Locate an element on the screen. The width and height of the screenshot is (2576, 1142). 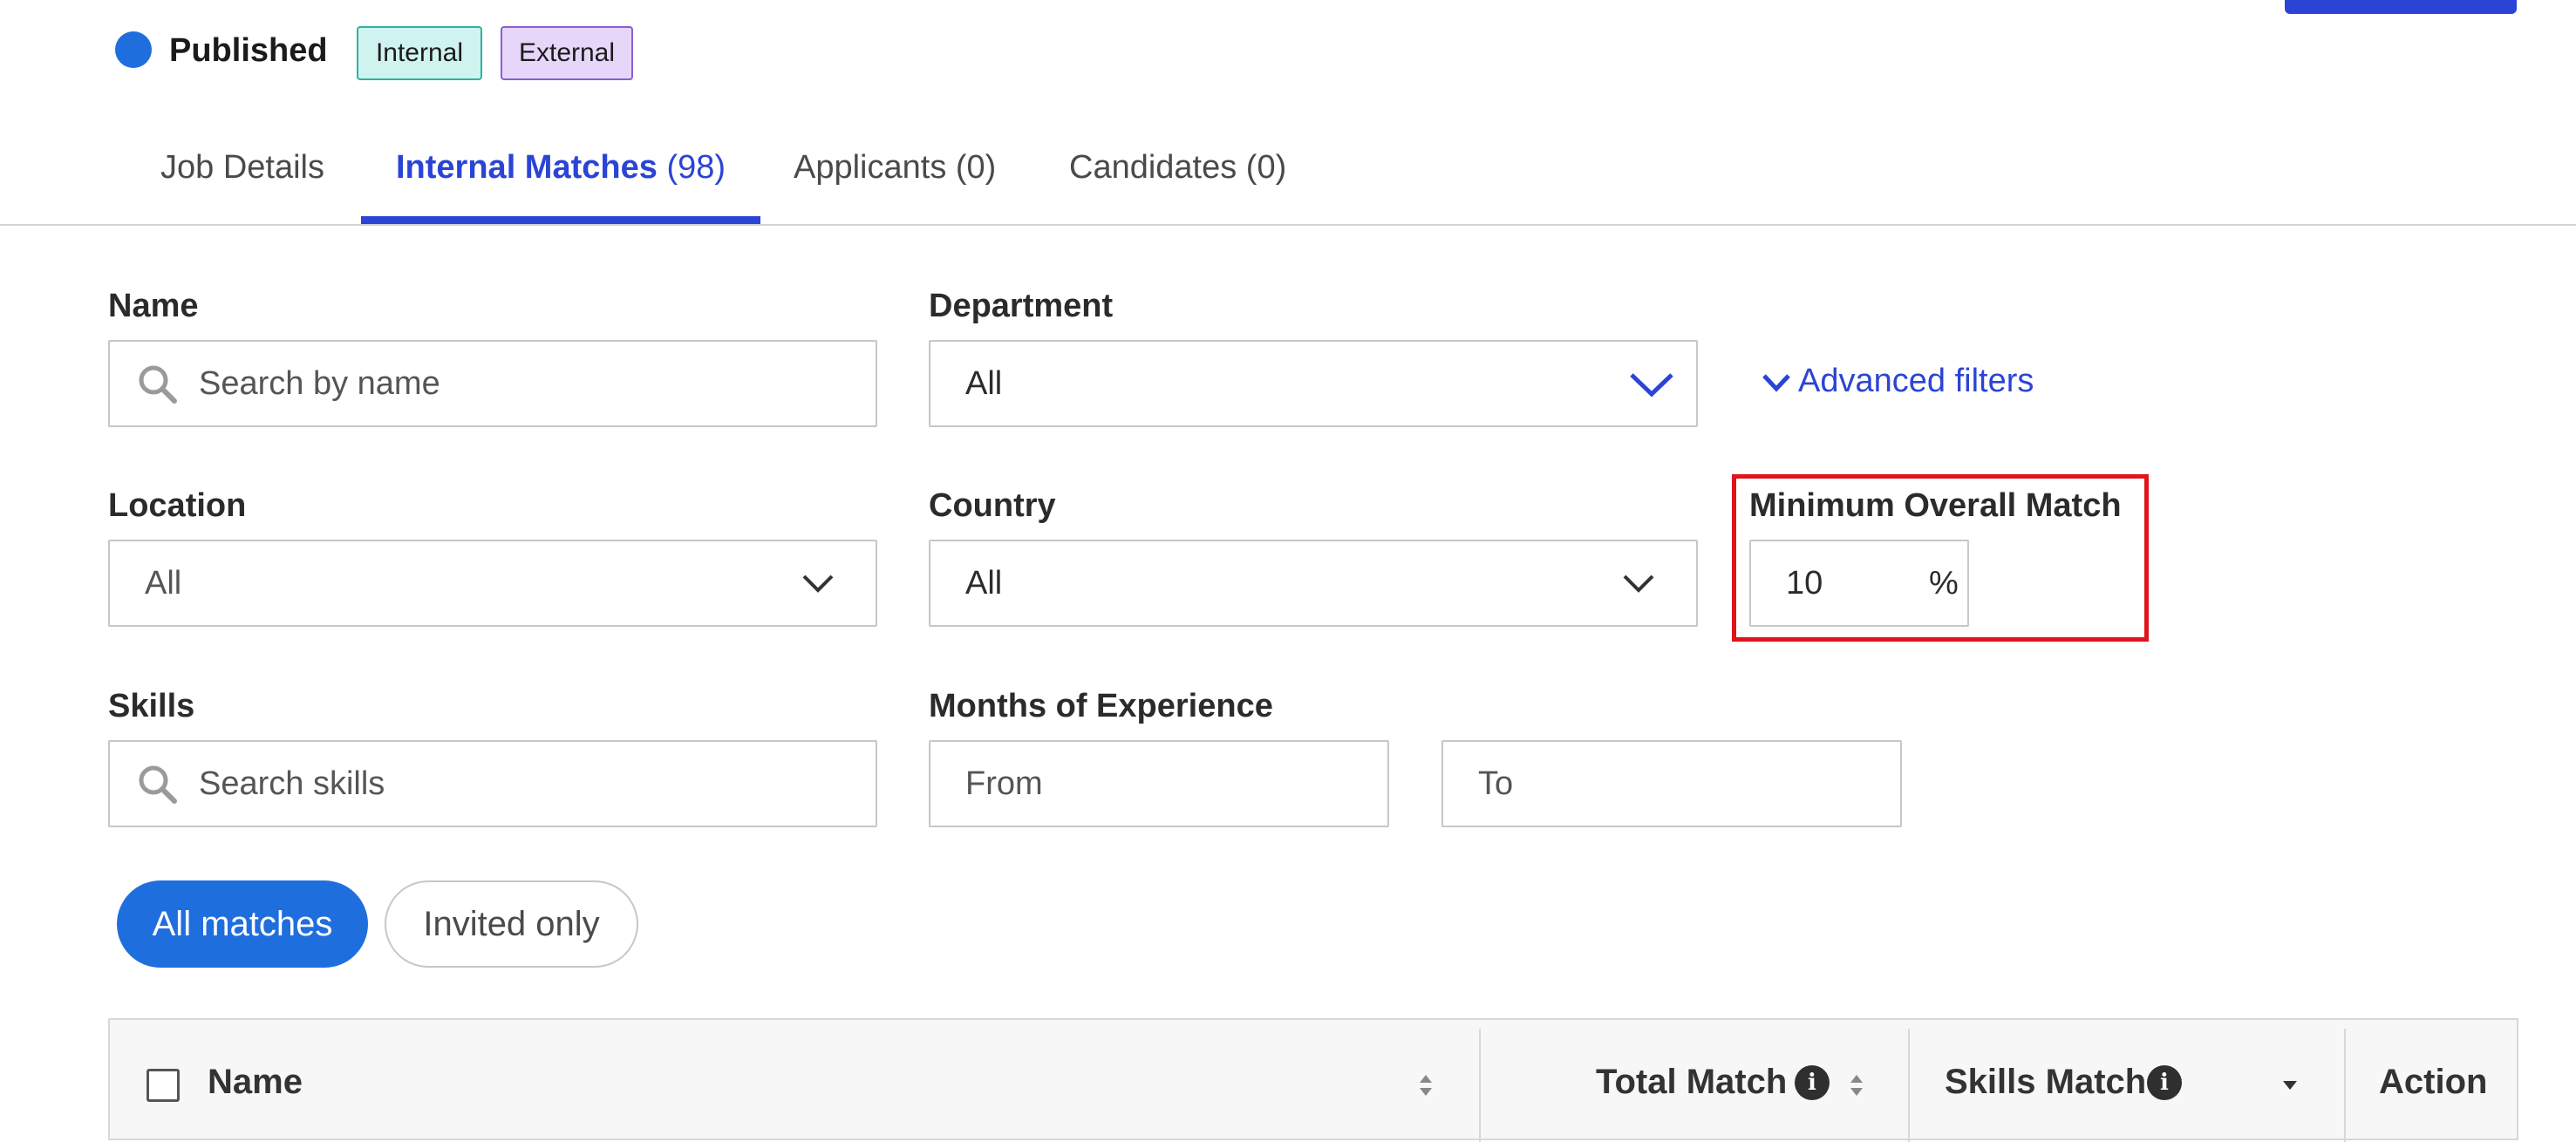
name-search-input: Search by name is located at coordinates (493, 383).